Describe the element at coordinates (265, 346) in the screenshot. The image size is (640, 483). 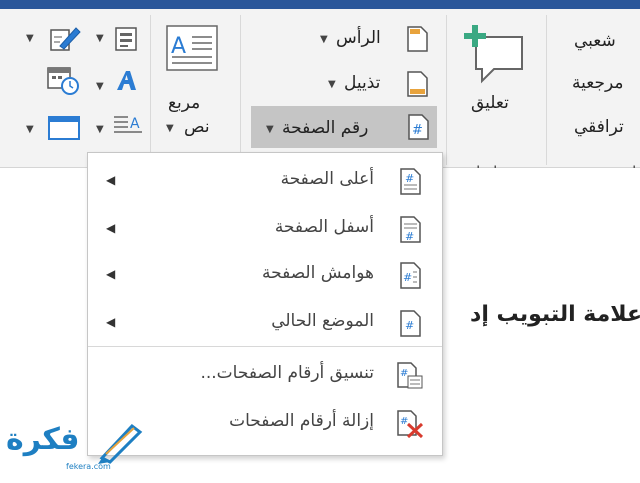
I see `menu-separator` at that location.